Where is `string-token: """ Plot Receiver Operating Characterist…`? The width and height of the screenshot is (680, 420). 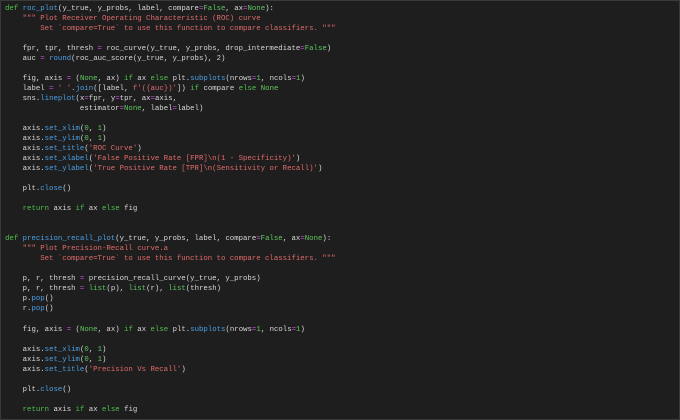 string-token: """ Plot Receiver Operating Characterist… is located at coordinates (141, 19).